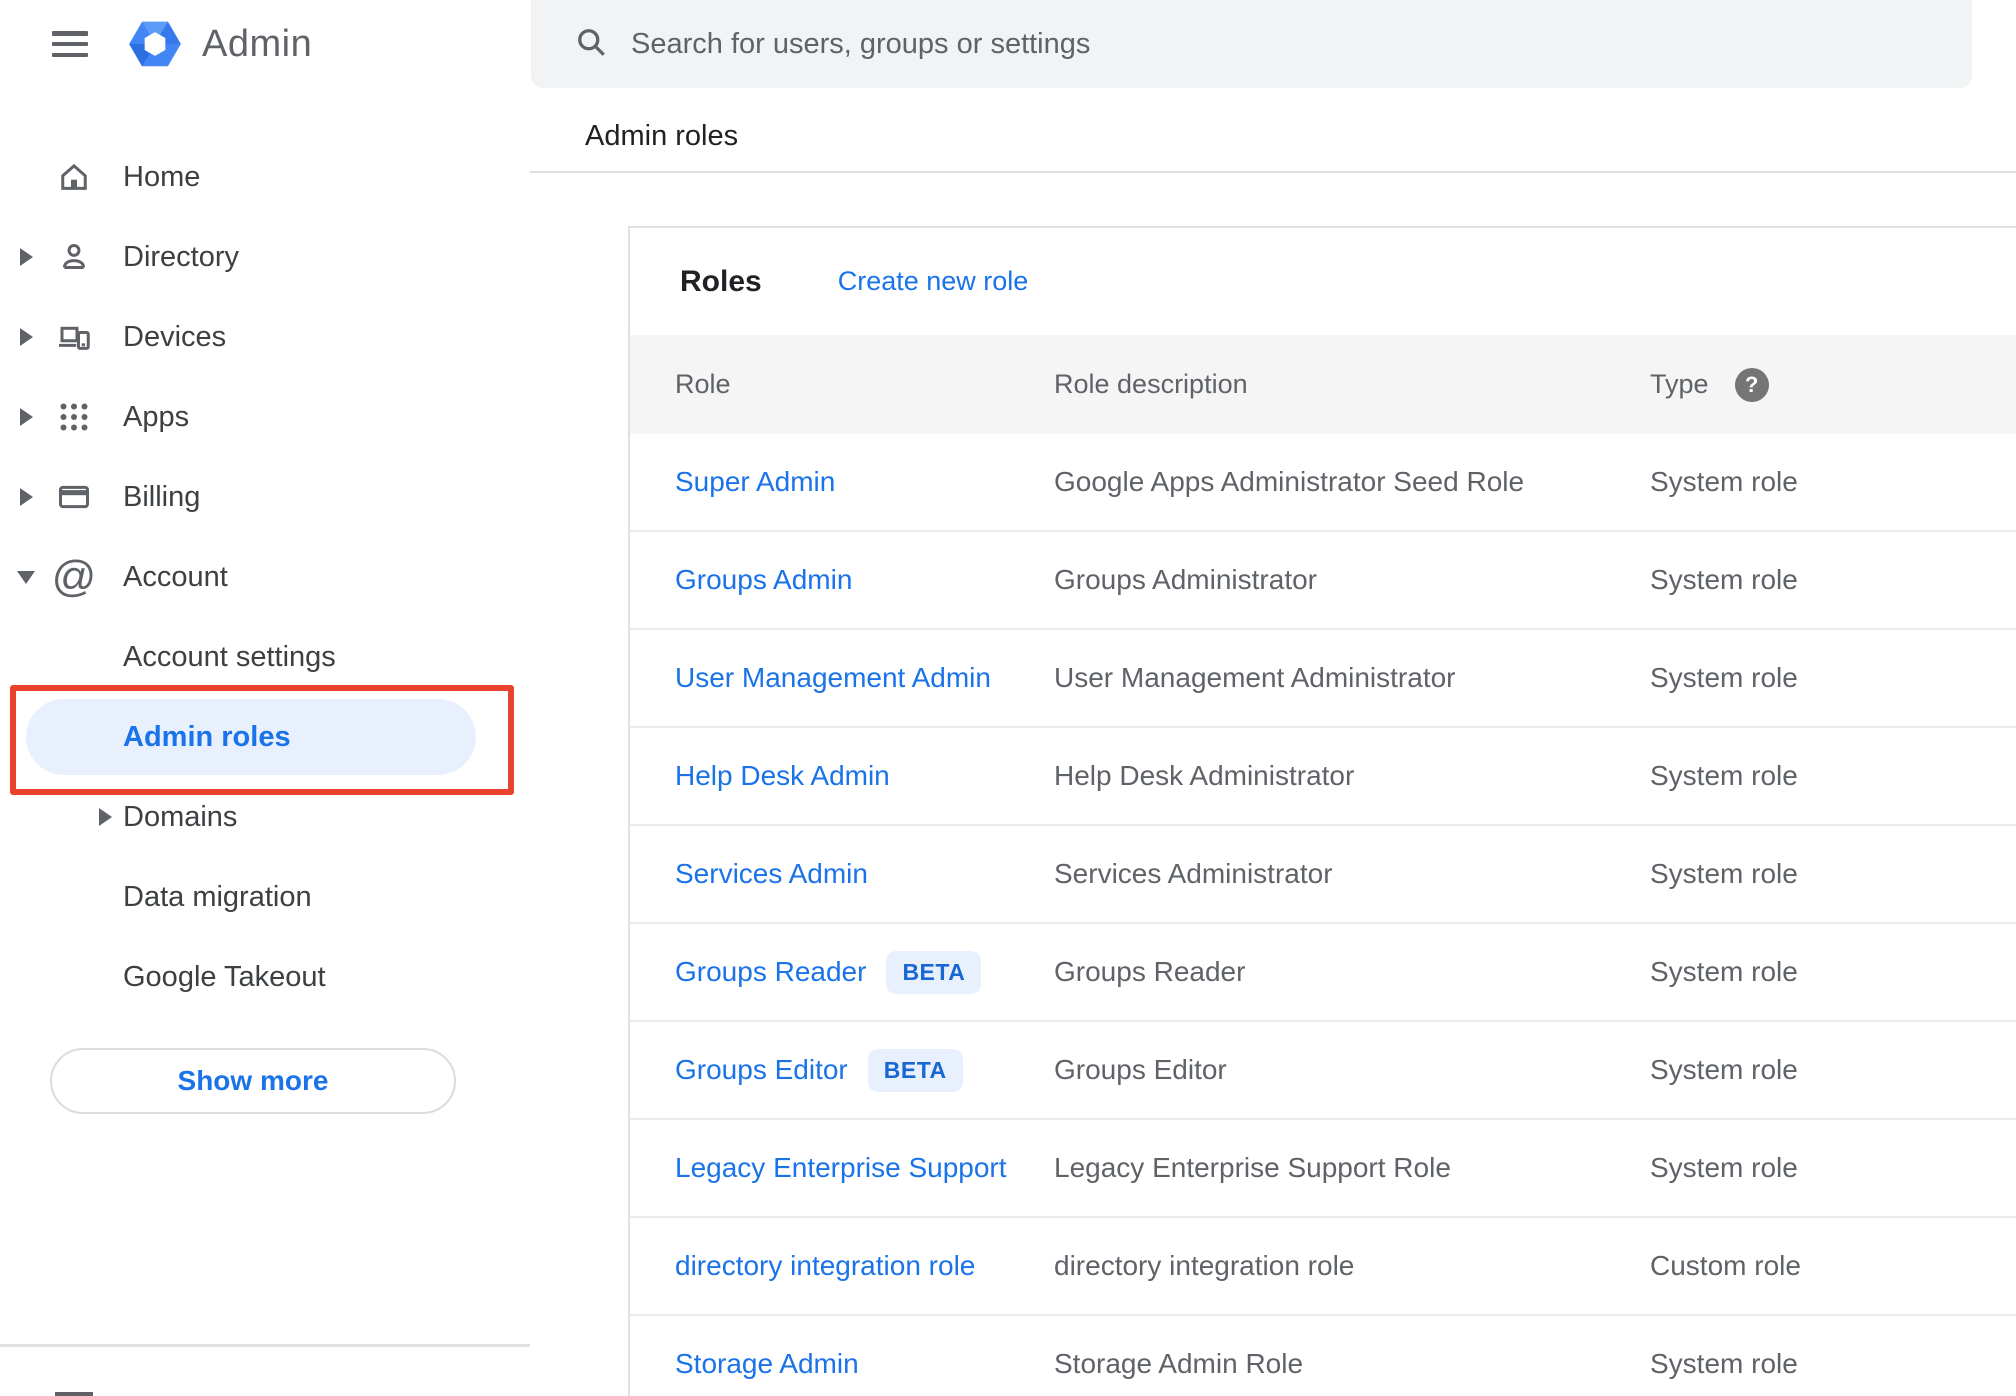 This screenshot has height=1396, width=2016. What do you see at coordinates (933, 281) in the screenshot?
I see `create-new-role-link: Create new role` at bounding box center [933, 281].